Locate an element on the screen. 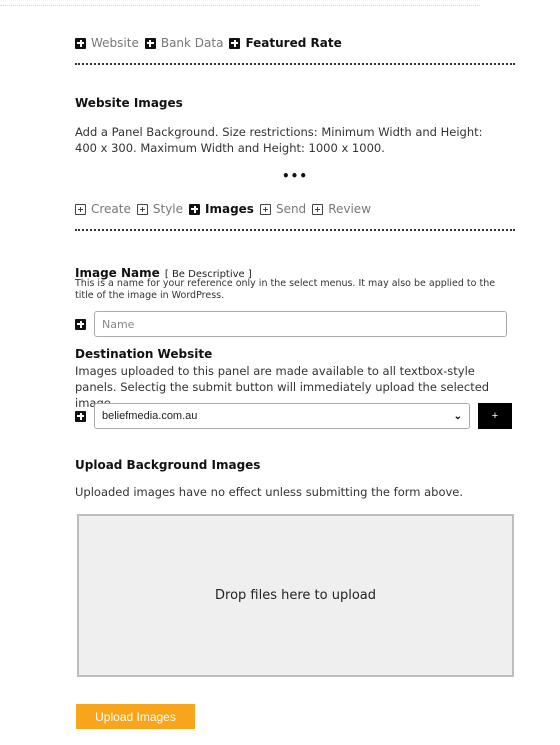  top-nav-featured-rate: Featured Rate is located at coordinates (285, 43).